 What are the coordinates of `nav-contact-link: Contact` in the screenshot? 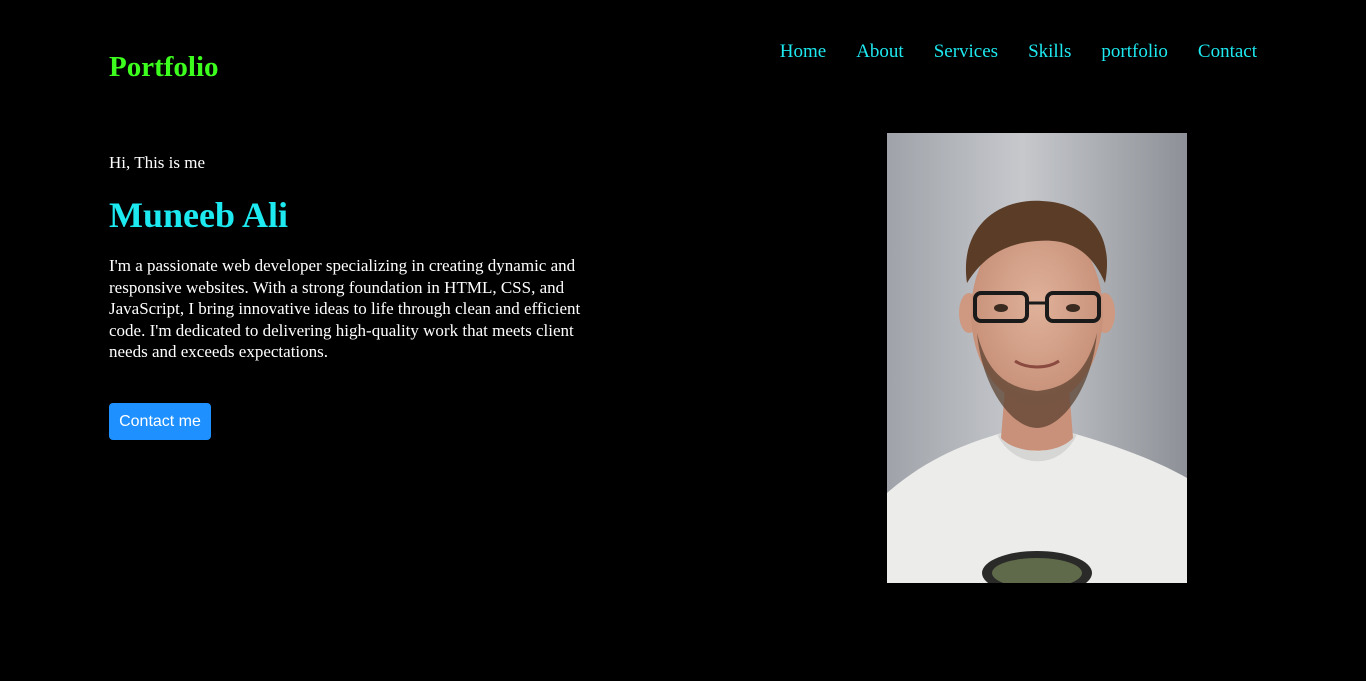 It's located at (1227, 52).